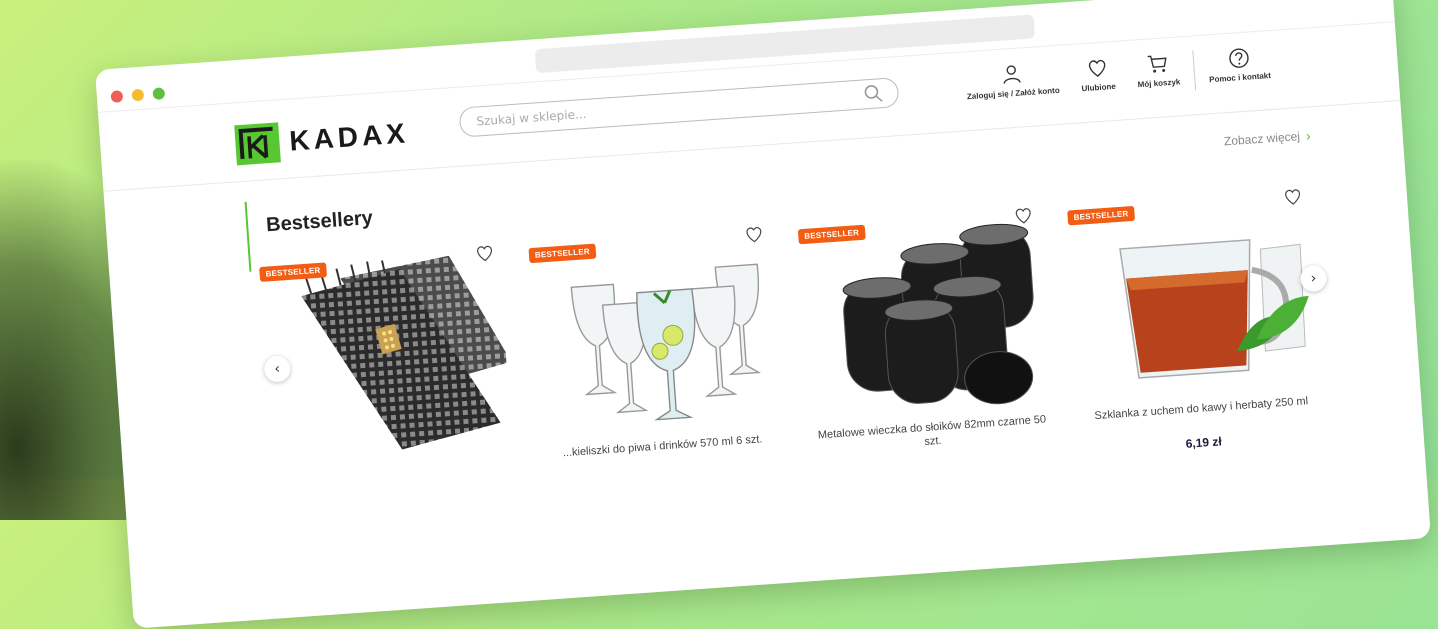  I want to click on chevron-left-icon: ‹, so click(277, 369).